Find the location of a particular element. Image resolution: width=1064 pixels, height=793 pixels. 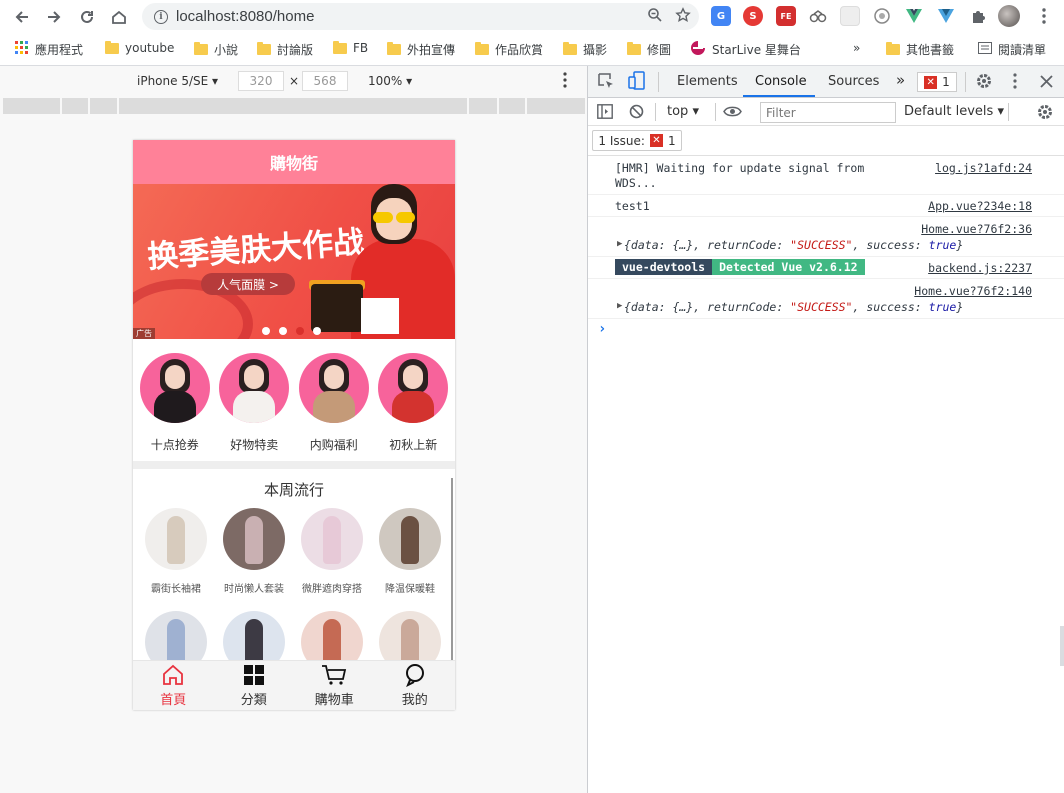

bookmarks-overflow-button: » is located at coordinates (856, 48).